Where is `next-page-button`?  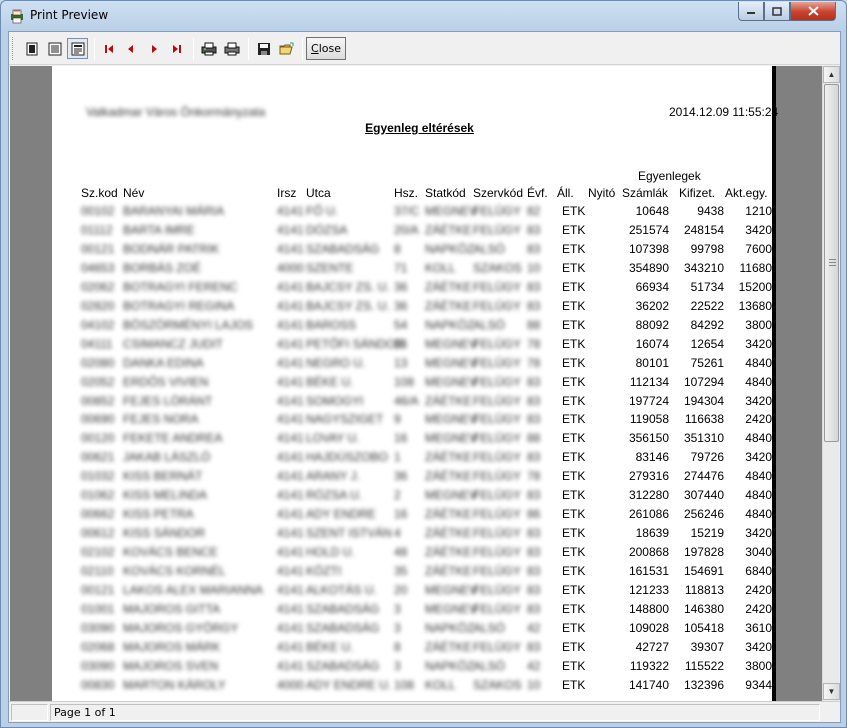
next-page-button is located at coordinates (153, 48).